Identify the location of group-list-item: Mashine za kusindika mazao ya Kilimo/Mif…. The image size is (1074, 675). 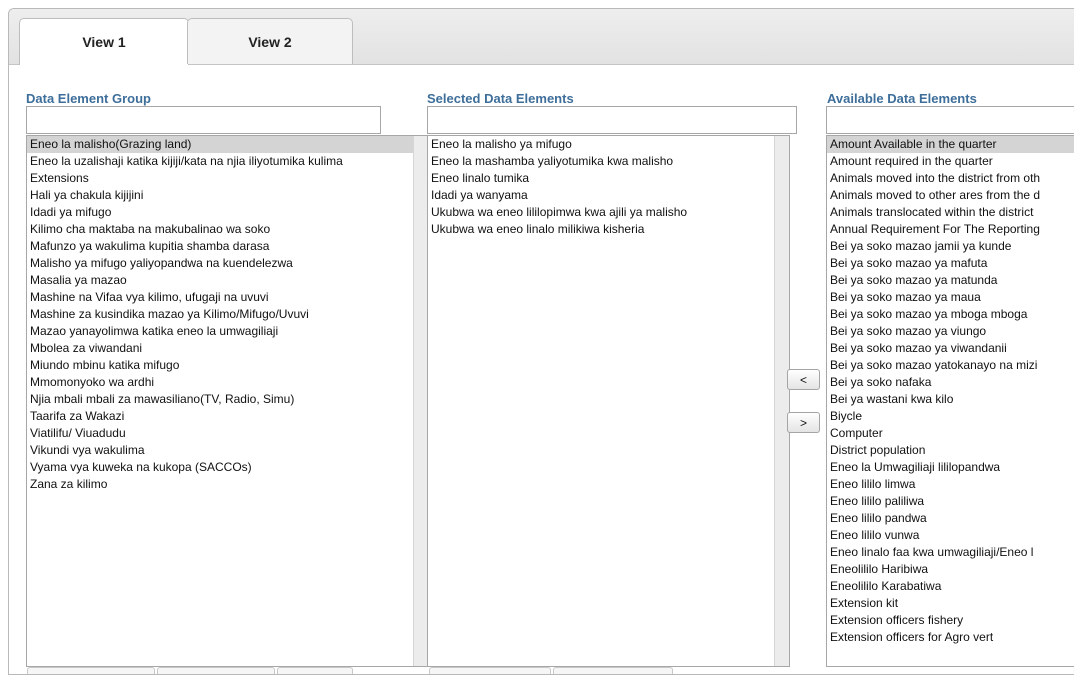
(227, 314).